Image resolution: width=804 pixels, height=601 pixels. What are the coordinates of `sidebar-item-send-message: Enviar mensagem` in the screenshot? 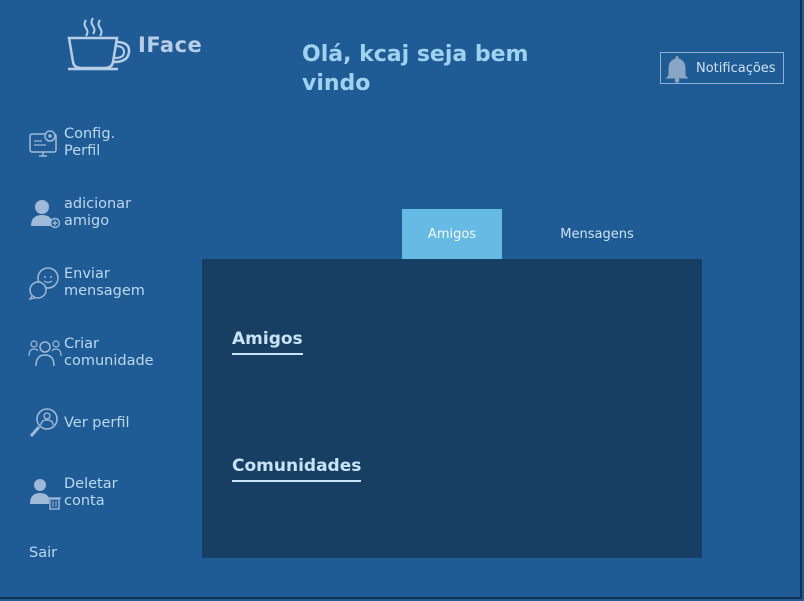 It's located at (86, 283).